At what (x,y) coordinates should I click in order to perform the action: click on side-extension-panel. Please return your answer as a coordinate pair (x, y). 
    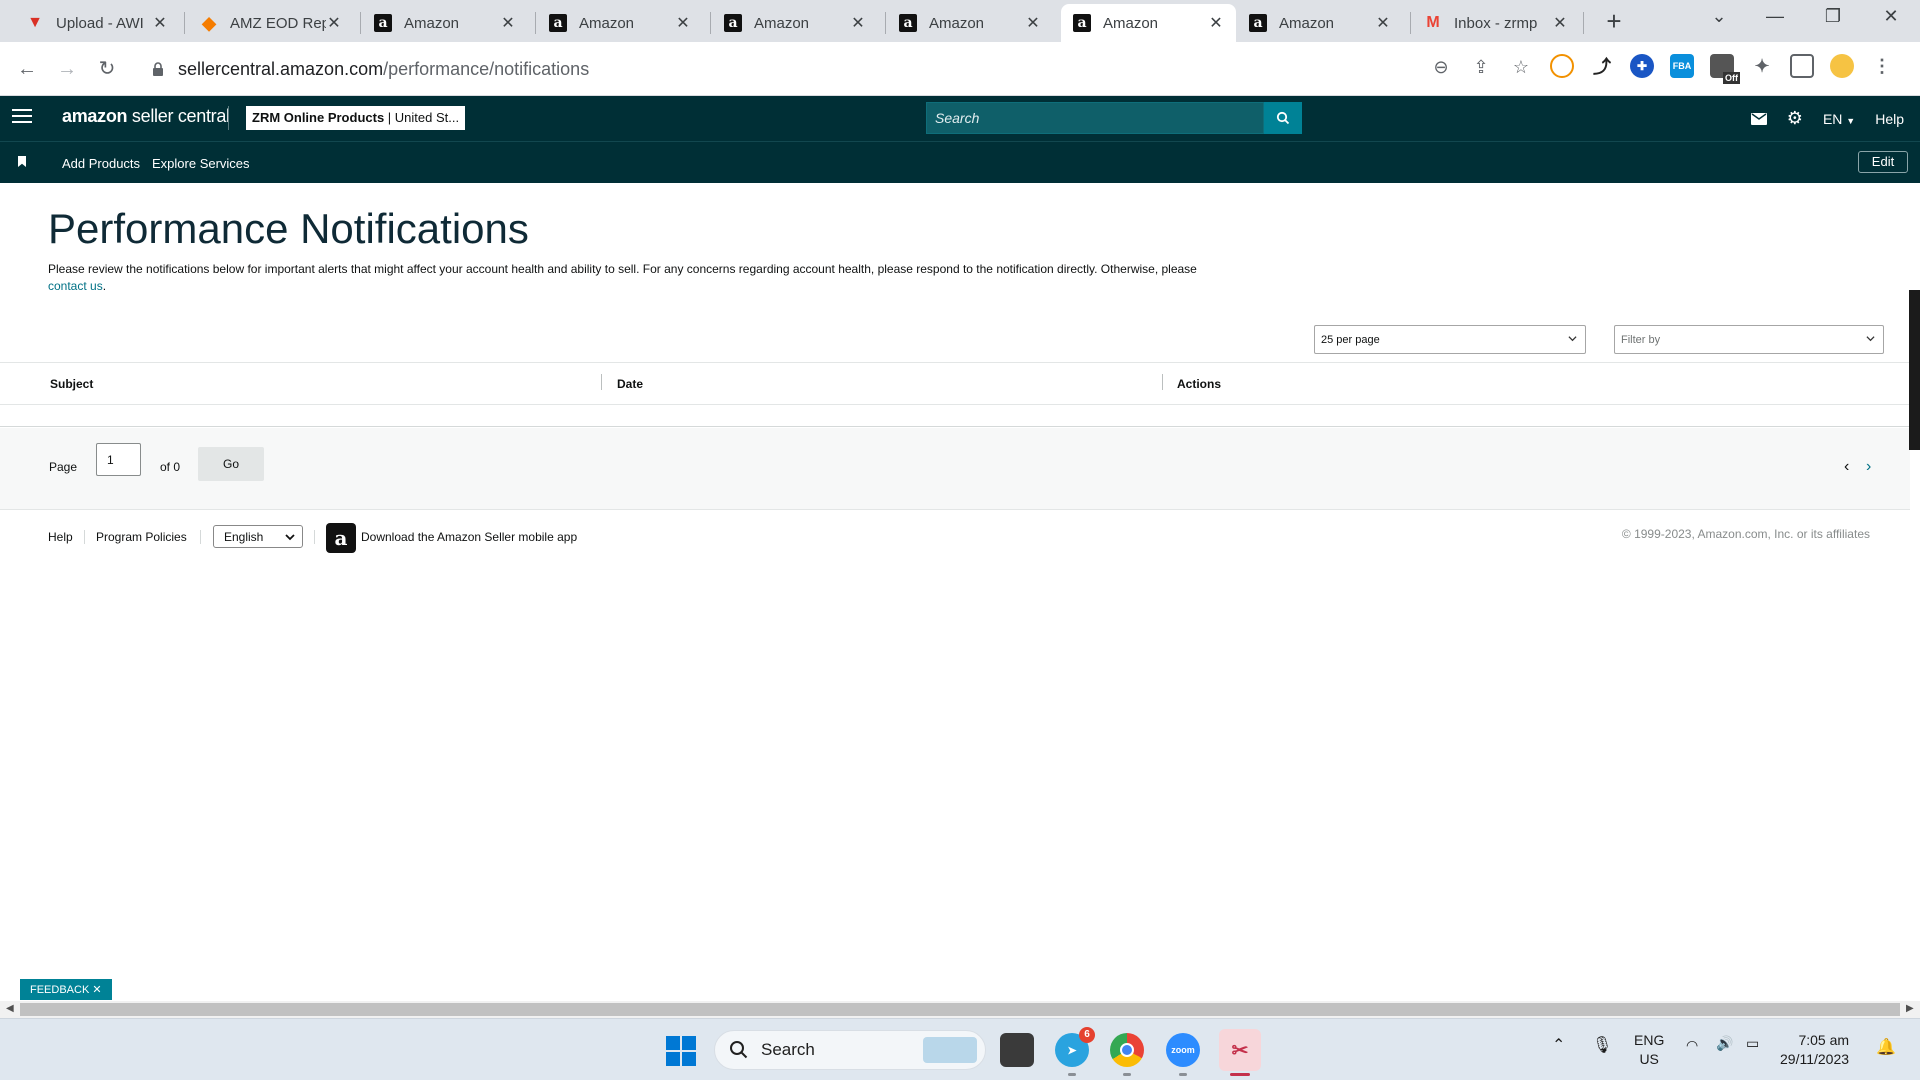
    Looking at the image, I should click on (1914, 370).